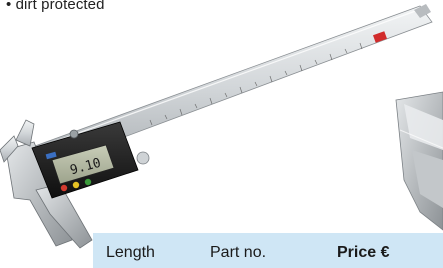 This screenshot has width=443, height=268. What do you see at coordinates (268, 250) in the screenshot?
I see `price-table-header: Length Part no. Price €` at bounding box center [268, 250].